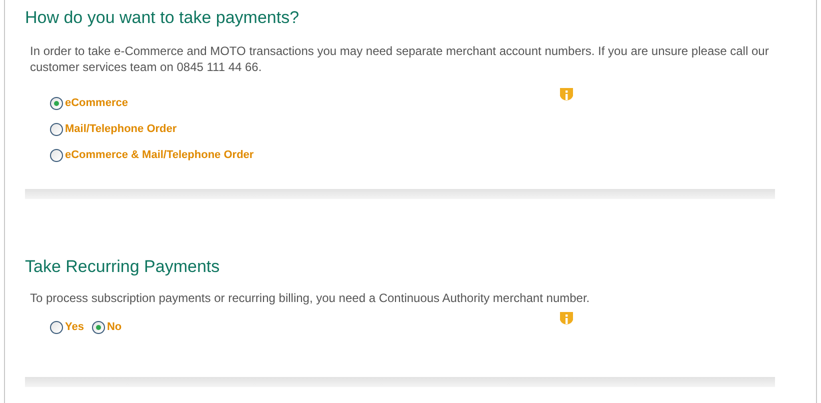 The image size is (821, 403). What do you see at coordinates (121, 129) in the screenshot?
I see `option-label: Mail/Telephone Order` at bounding box center [121, 129].